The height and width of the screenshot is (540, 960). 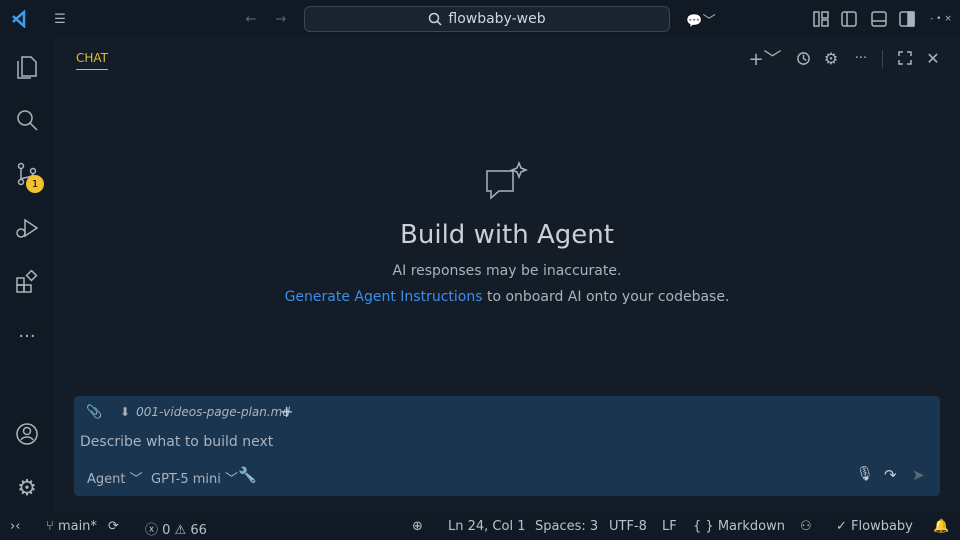 What do you see at coordinates (890, 475) in the screenshot?
I see `delegate-arrow-icon: ↷` at bounding box center [890, 475].